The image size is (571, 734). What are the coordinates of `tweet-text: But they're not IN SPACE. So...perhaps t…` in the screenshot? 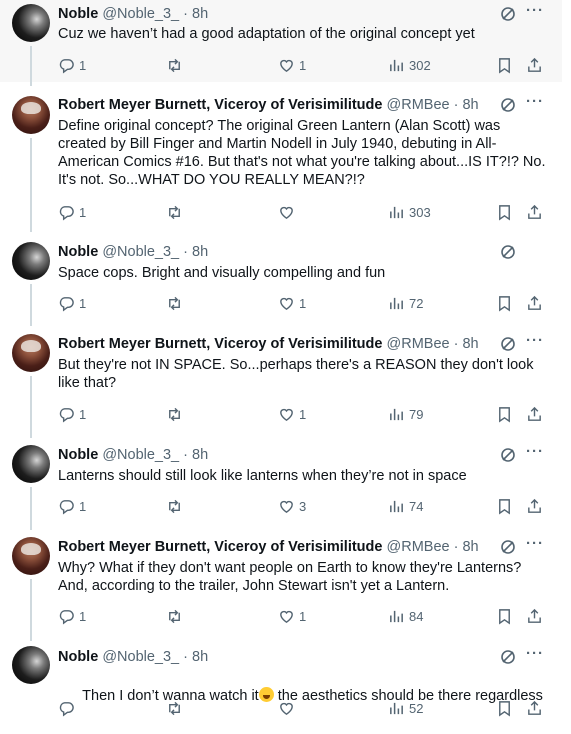 It's located at (296, 374).